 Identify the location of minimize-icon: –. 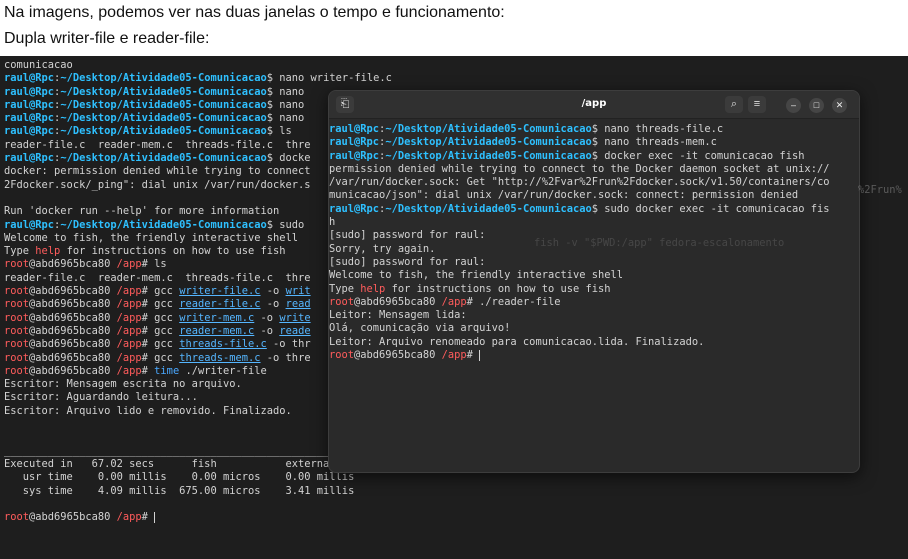
(793, 105).